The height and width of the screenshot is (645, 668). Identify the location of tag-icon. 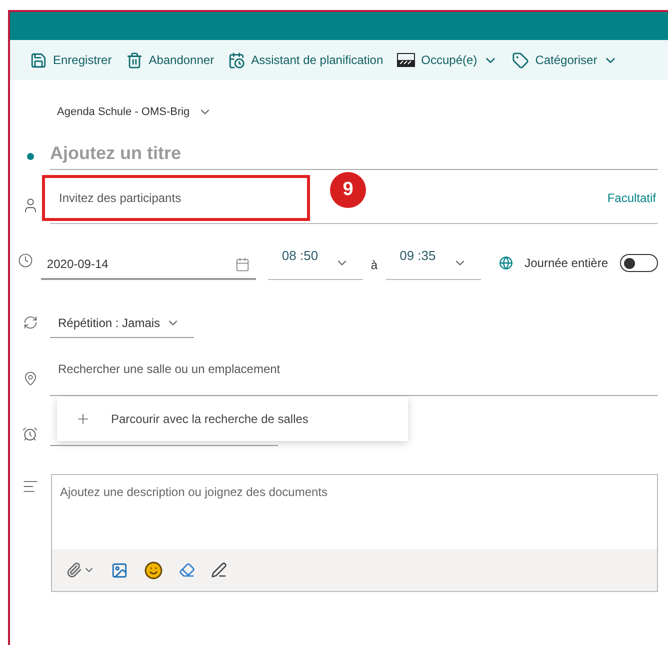
(521, 60).